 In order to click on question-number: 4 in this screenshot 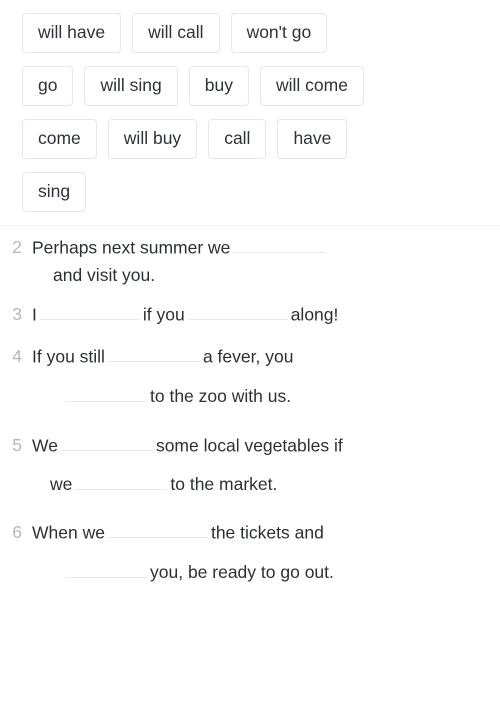, I will do `click(17, 356)`.